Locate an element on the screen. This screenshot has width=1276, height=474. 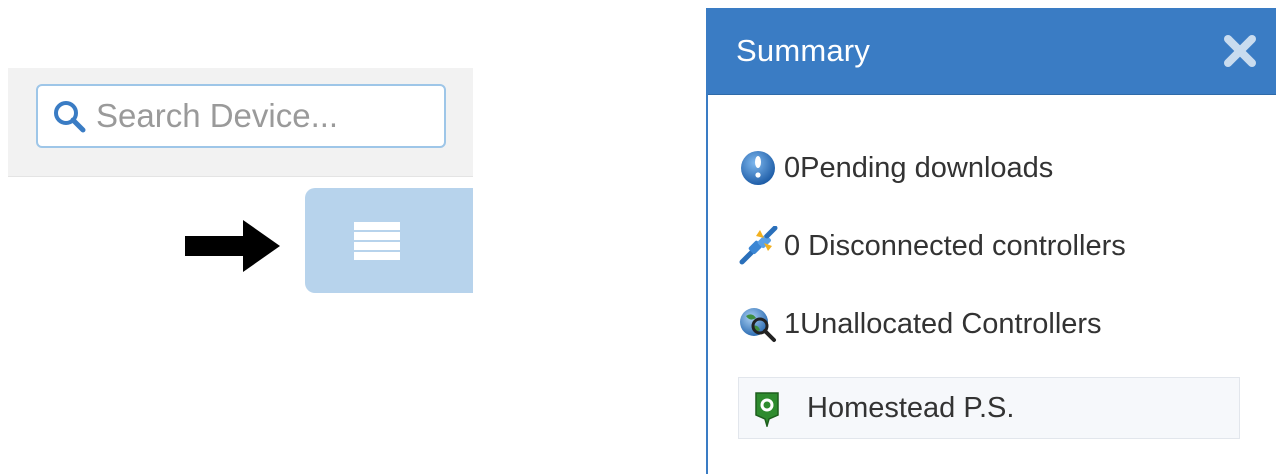
group-item-label: Homestead P.S. is located at coordinates (911, 407).